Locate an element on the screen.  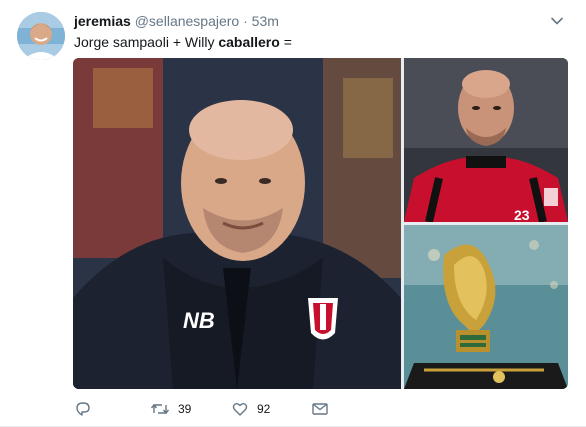
avatar is located at coordinates (41, 36).